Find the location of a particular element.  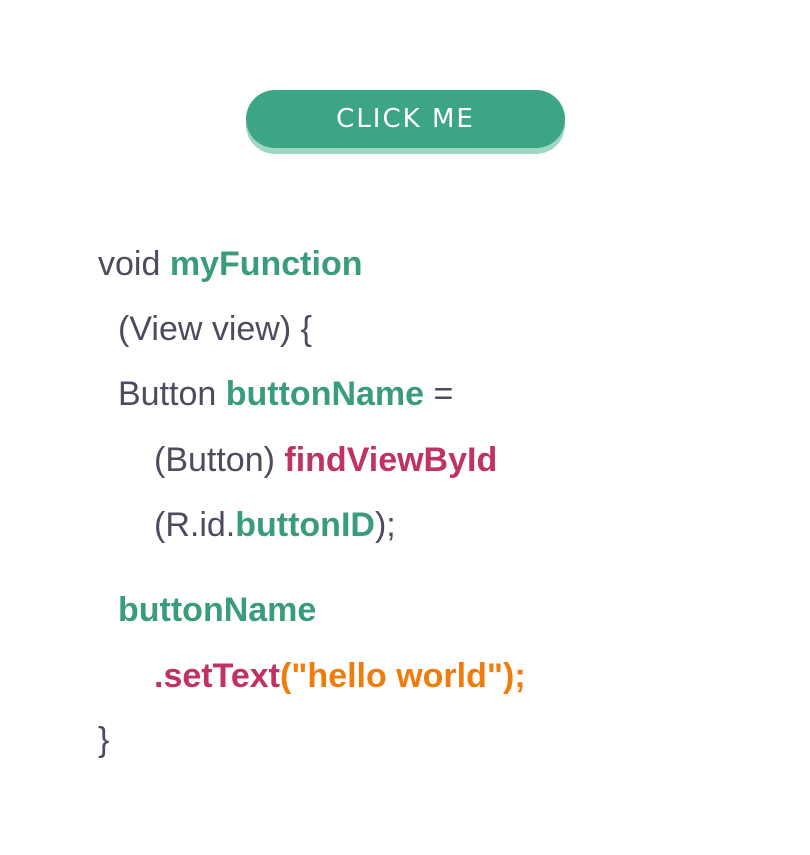

code-line-8: } is located at coordinates (103, 740).